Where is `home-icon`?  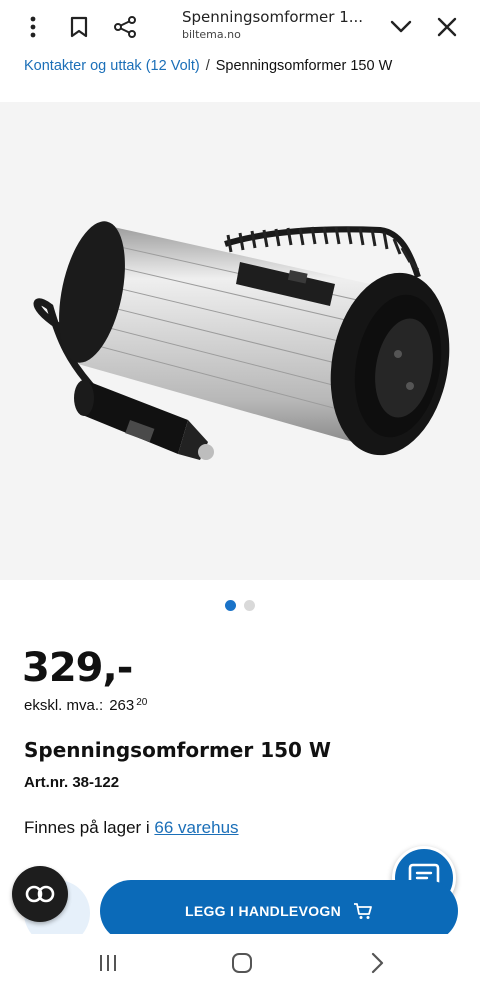 home-icon is located at coordinates (242, 963).